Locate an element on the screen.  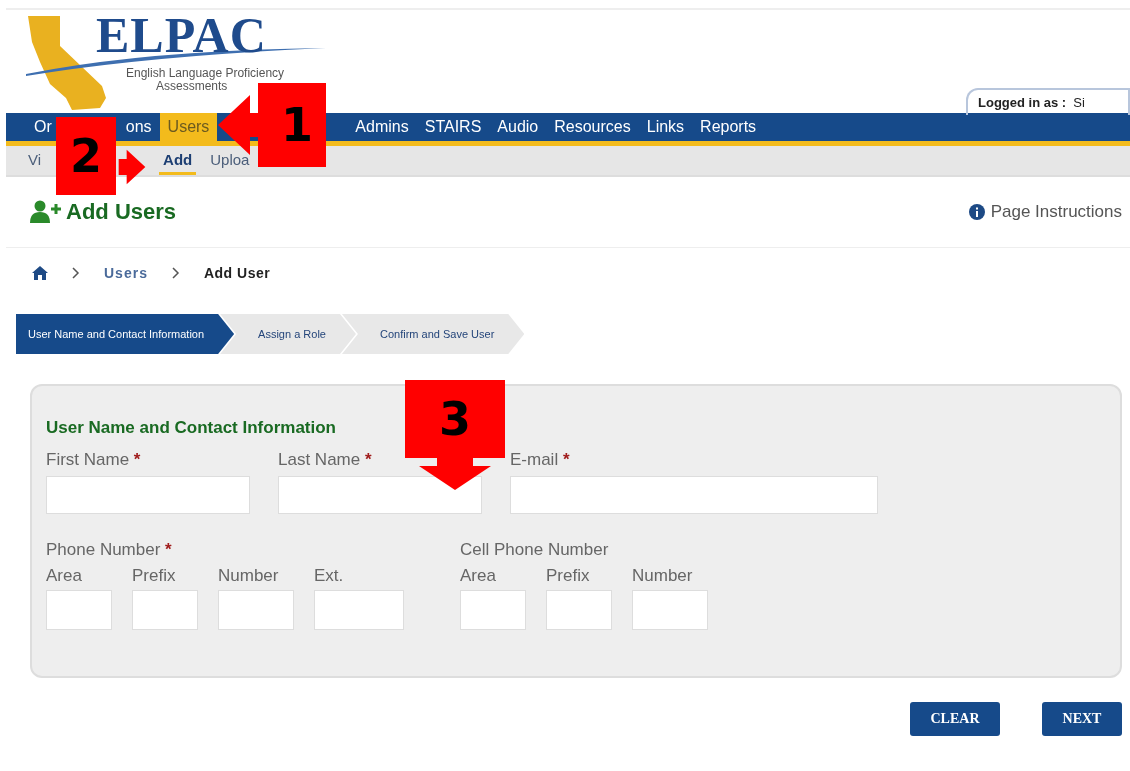
field-label: Cell Phone Number is located at coordinates (534, 549).